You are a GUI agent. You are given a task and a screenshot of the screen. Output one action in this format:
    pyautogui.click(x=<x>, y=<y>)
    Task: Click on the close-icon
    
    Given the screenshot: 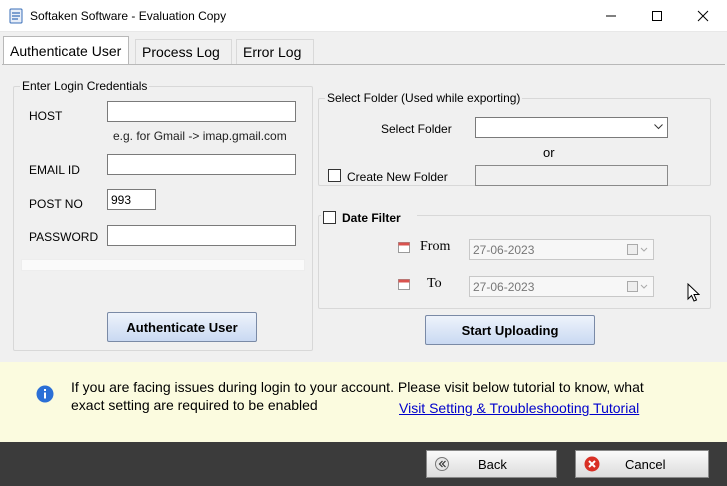 What is the action you would take?
    pyautogui.click(x=703, y=16)
    